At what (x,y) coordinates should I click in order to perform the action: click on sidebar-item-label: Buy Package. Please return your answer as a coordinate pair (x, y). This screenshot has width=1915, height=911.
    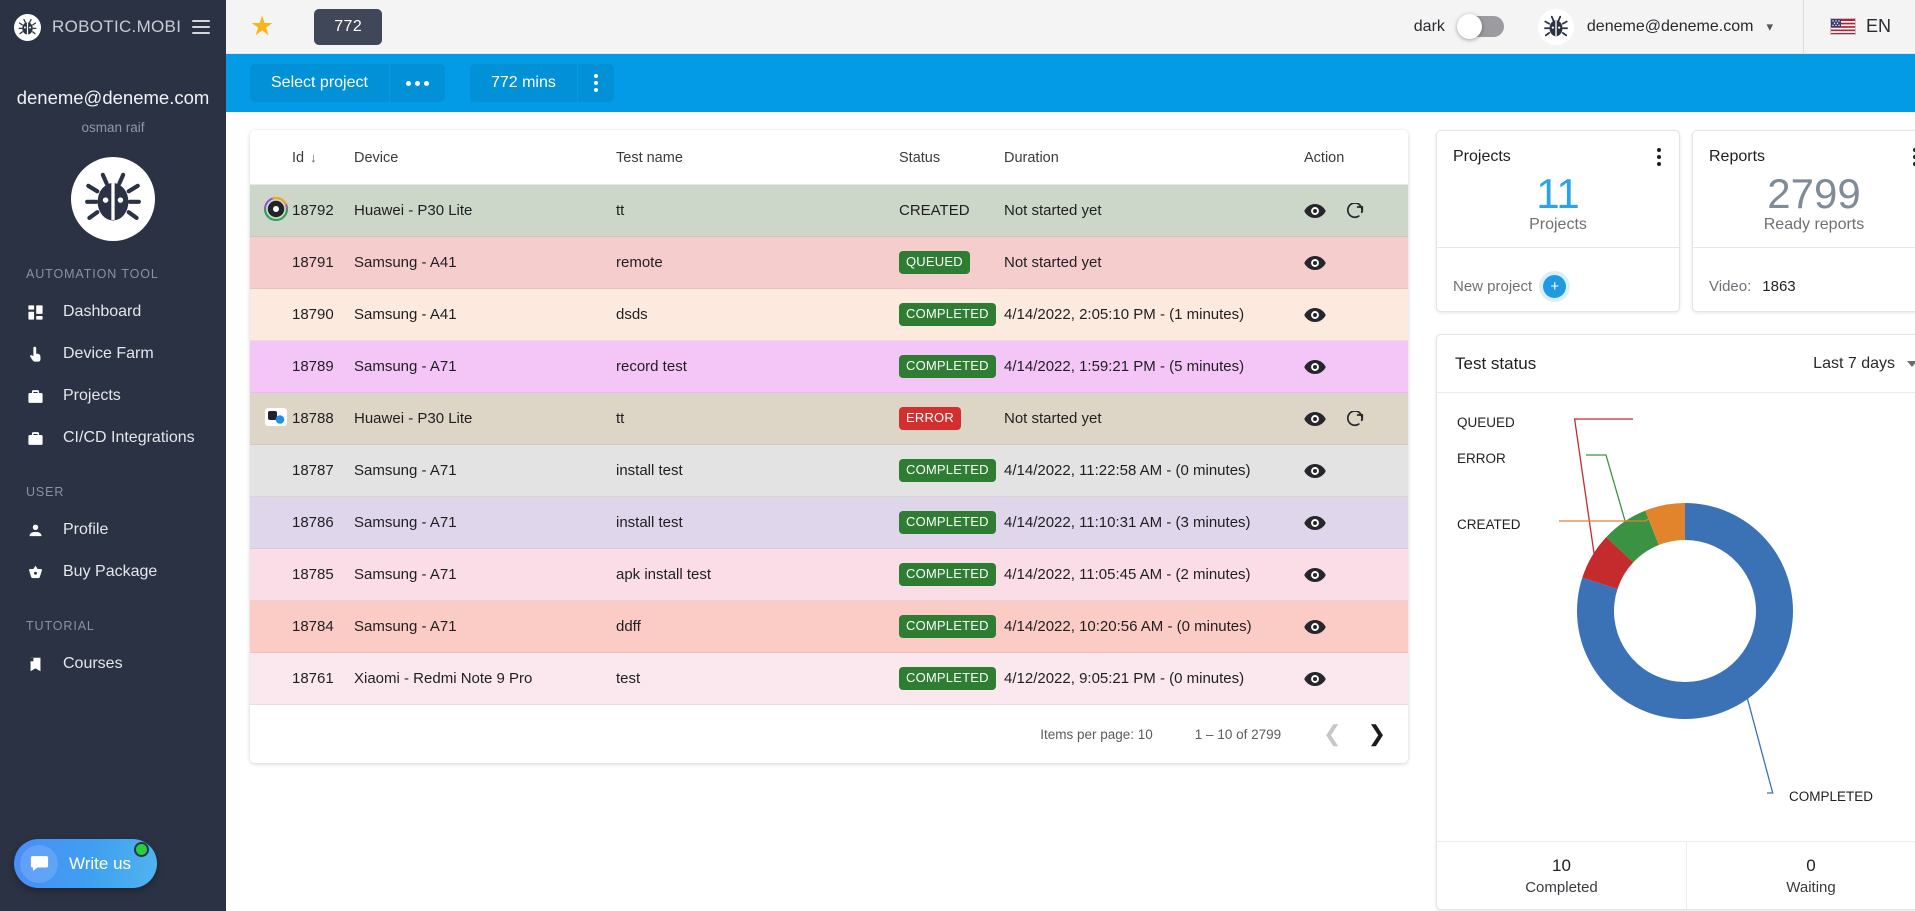
    Looking at the image, I should click on (110, 571).